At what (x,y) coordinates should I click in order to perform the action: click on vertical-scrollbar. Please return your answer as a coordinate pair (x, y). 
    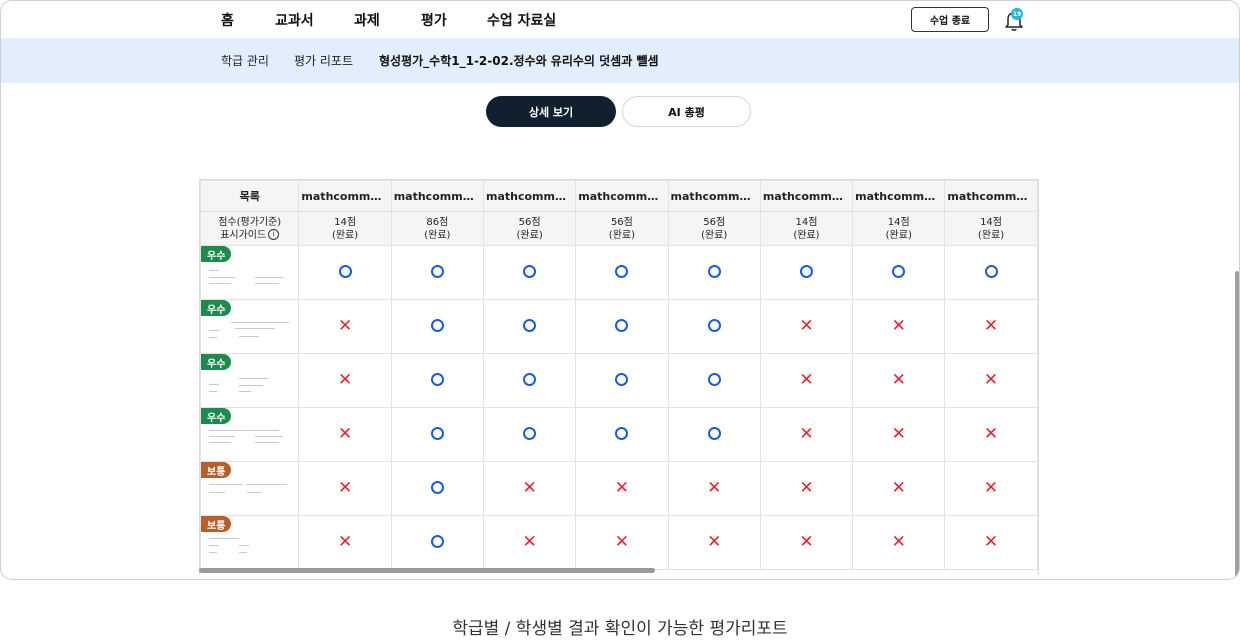
    Looking at the image, I should click on (1237, 425).